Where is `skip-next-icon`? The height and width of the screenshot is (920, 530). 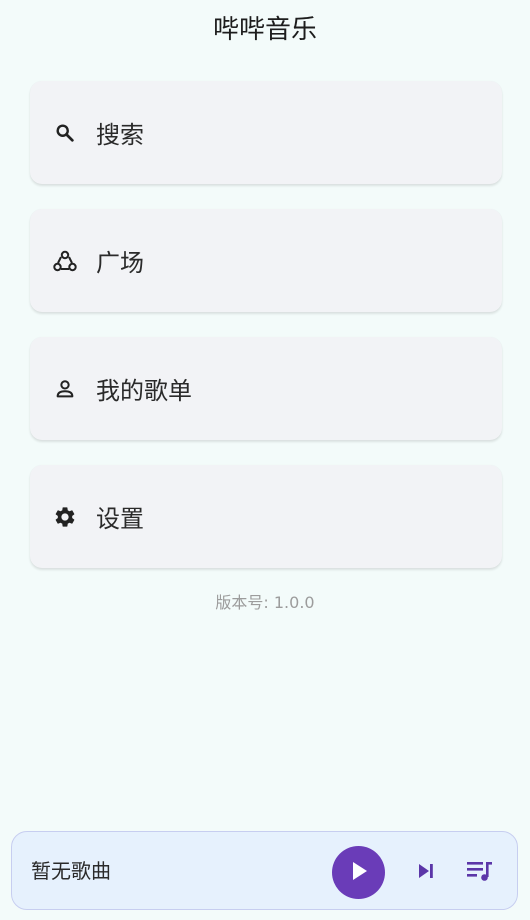
skip-next-icon is located at coordinates (426, 875).